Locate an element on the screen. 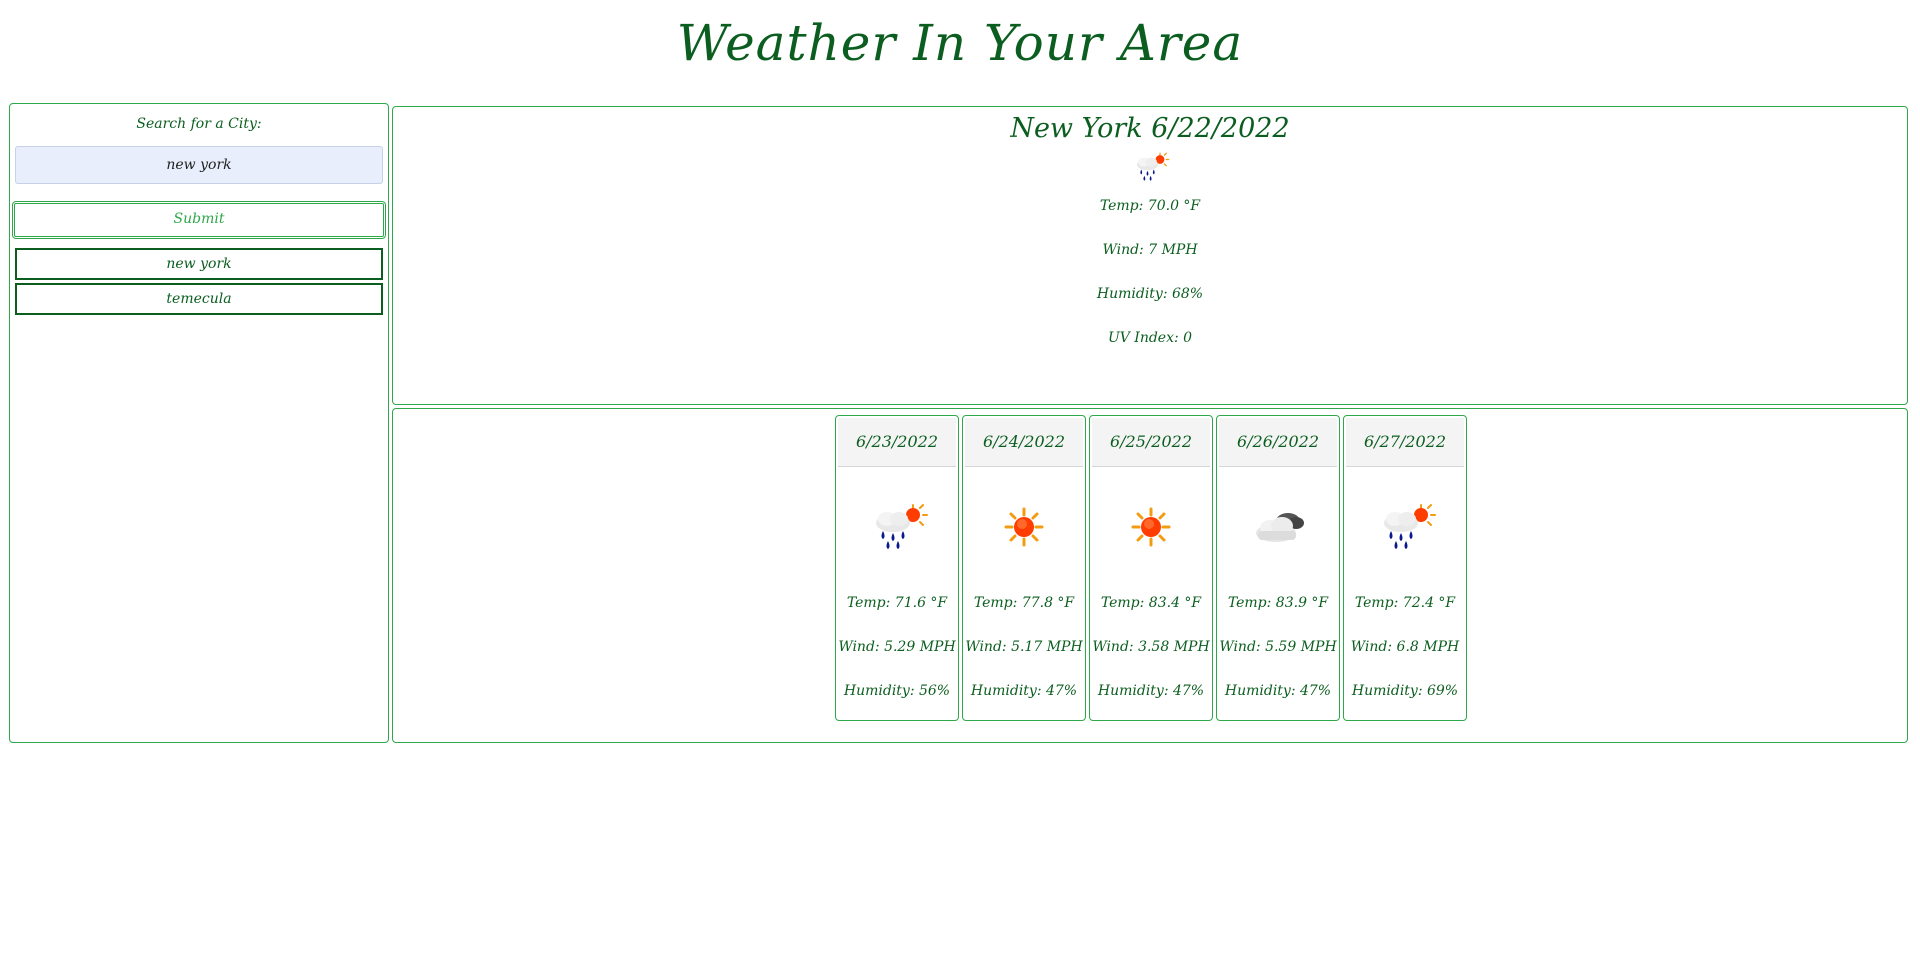  current-uv-index: UV Index: 0 is located at coordinates (1150, 338).